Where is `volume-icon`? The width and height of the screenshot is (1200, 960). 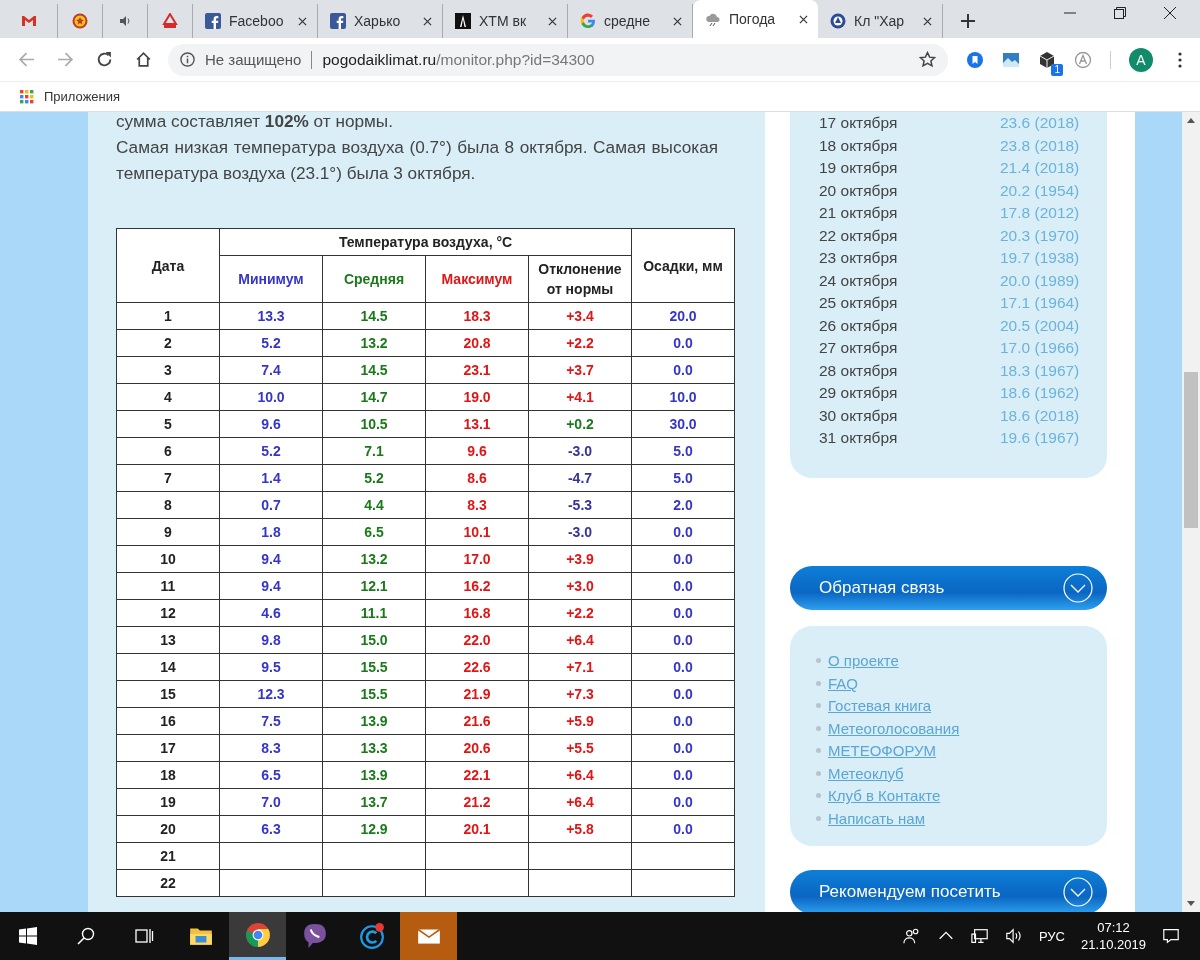
volume-icon is located at coordinates (1013, 936).